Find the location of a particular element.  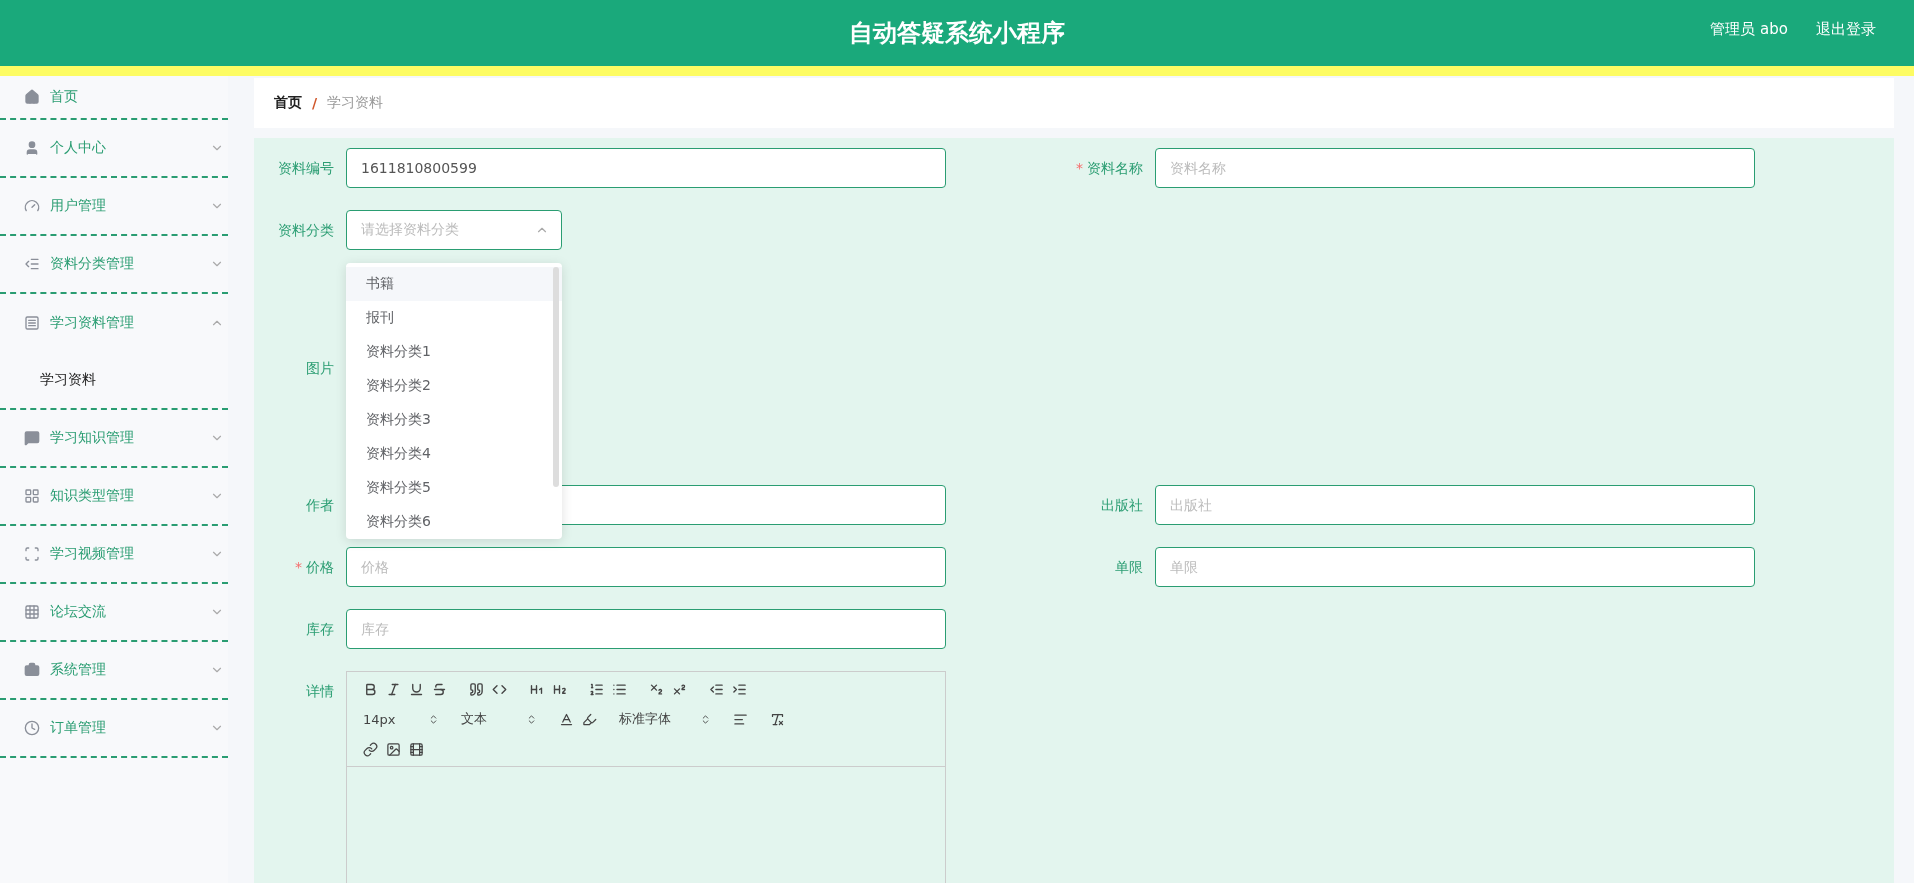

sidebar-subitem: 学习资料 is located at coordinates (114, 381).